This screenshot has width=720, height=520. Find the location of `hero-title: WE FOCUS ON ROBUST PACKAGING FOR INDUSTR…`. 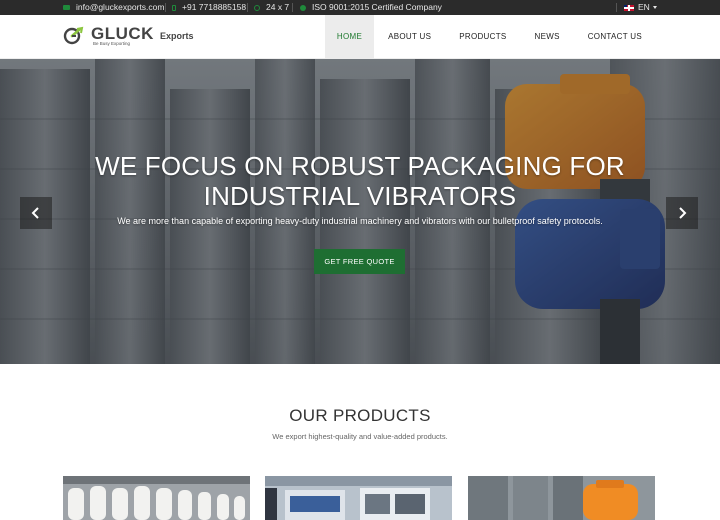

hero-title: WE FOCUS ON ROBUST PACKAGING FOR INDUSTR… is located at coordinates (360, 181).